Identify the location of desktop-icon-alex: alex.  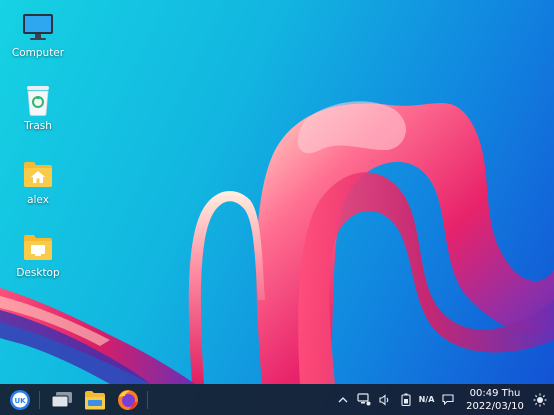
(38, 181).